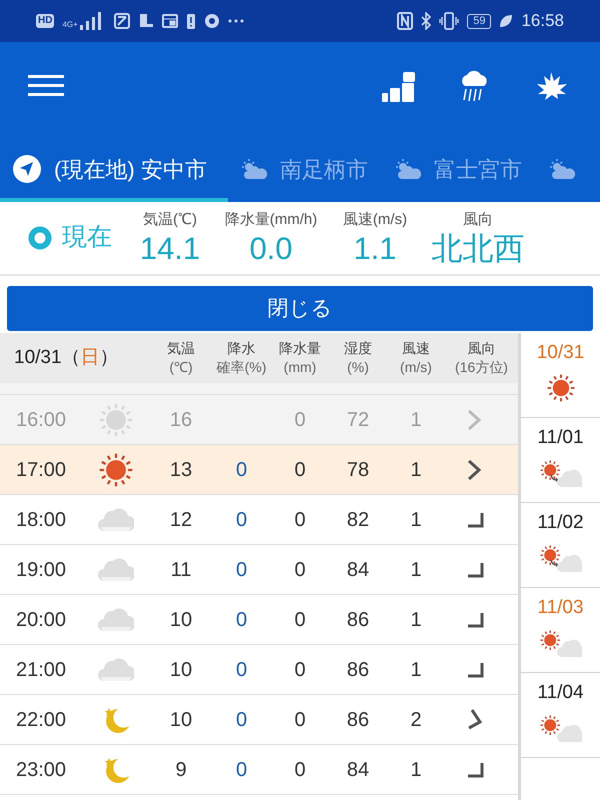 This screenshot has width=600, height=800. What do you see at coordinates (416, 720) in the screenshot?
I see `table-cell-text: 2` at bounding box center [416, 720].